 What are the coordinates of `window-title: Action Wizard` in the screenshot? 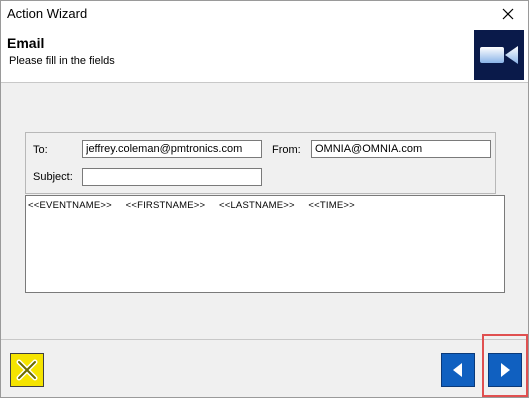 It's located at (47, 13).